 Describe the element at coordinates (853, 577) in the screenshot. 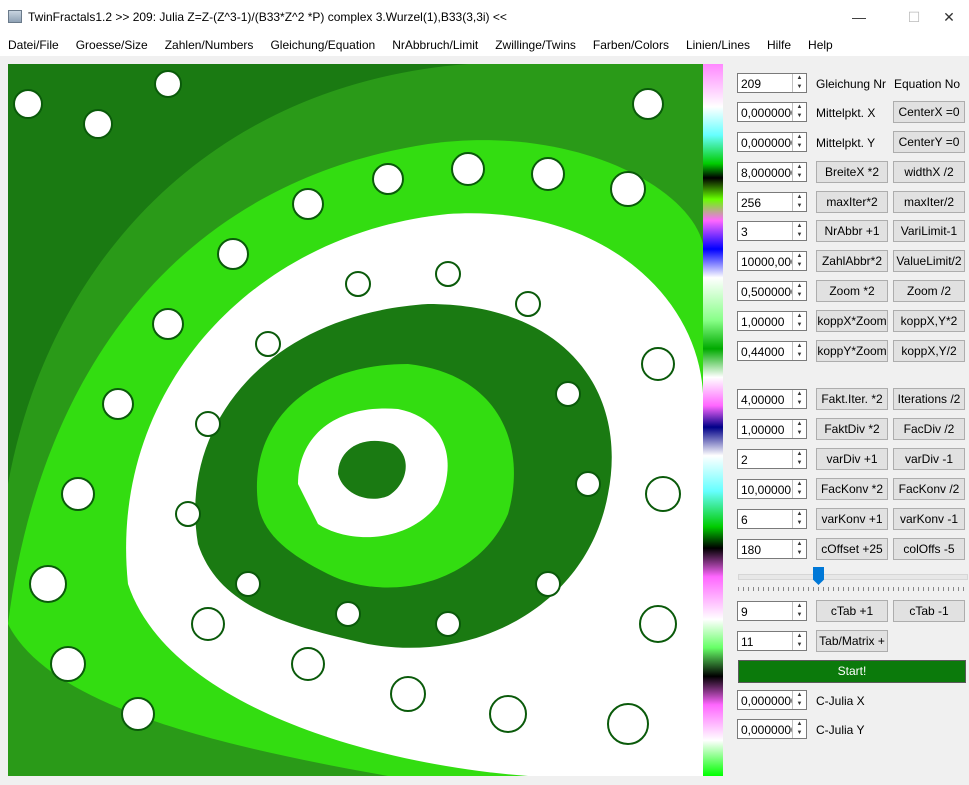

I see `color-offset-slider` at that location.